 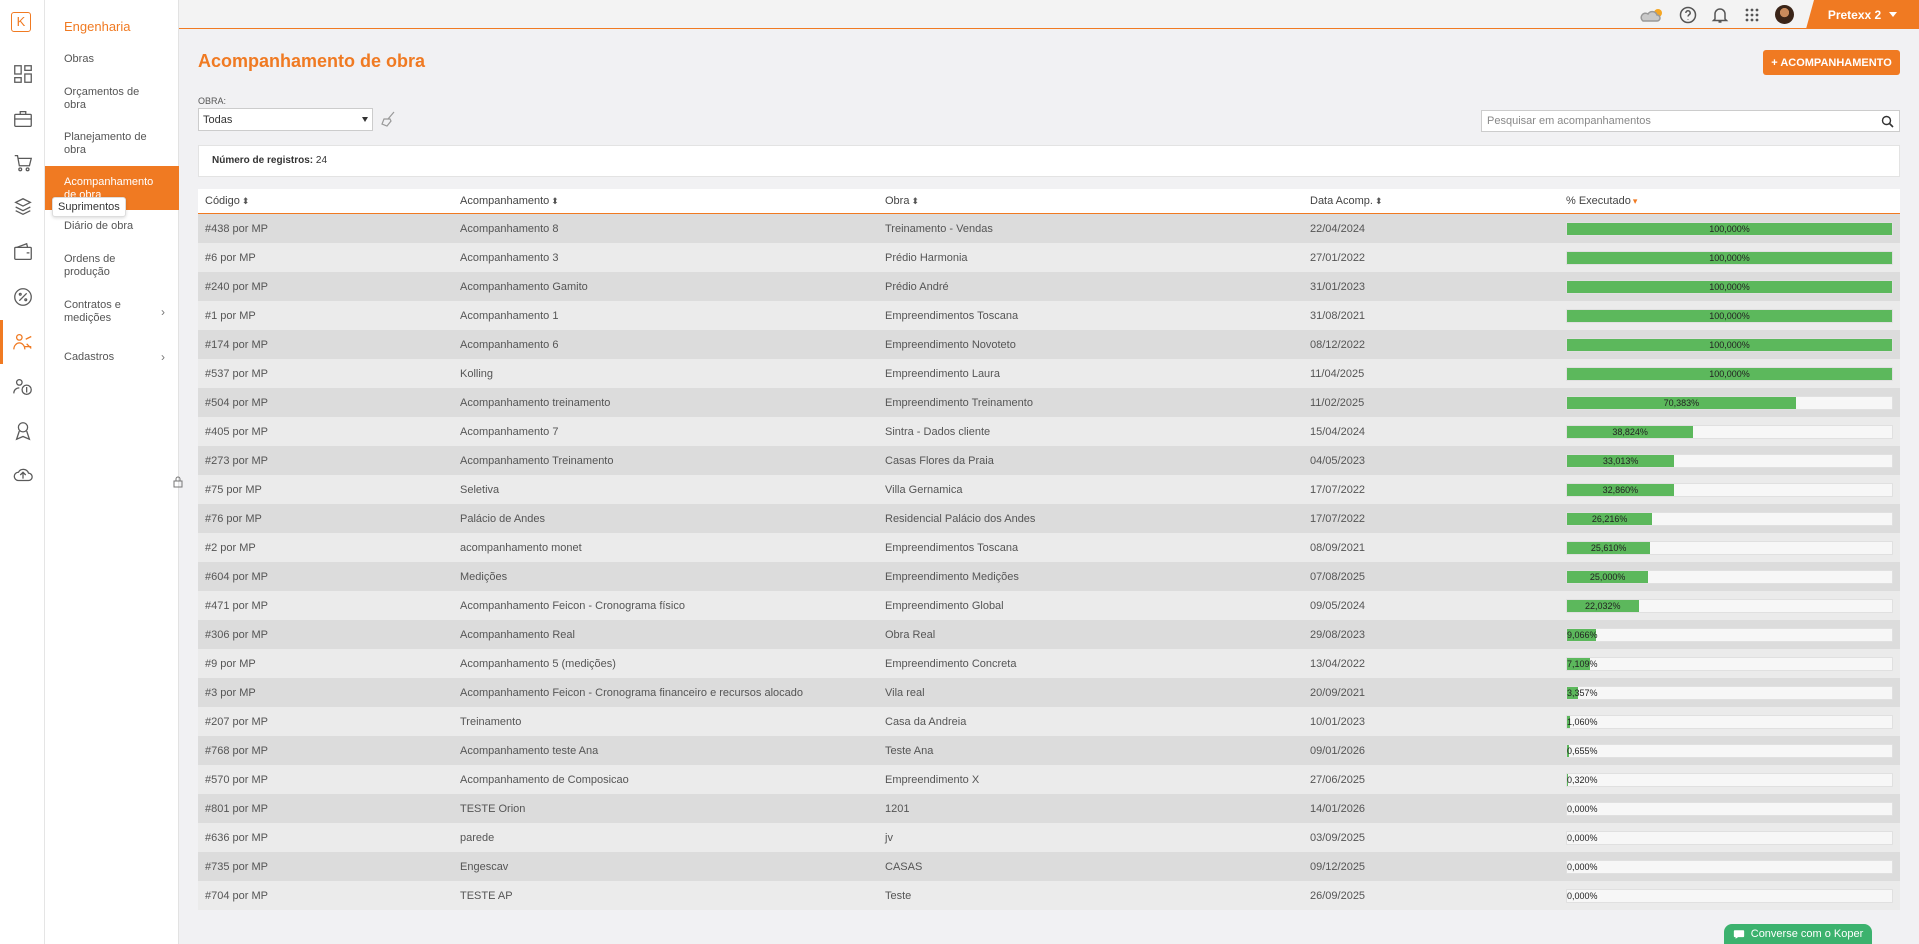 I want to click on cell-codigo: #570 por MP, so click(x=236, y=779).